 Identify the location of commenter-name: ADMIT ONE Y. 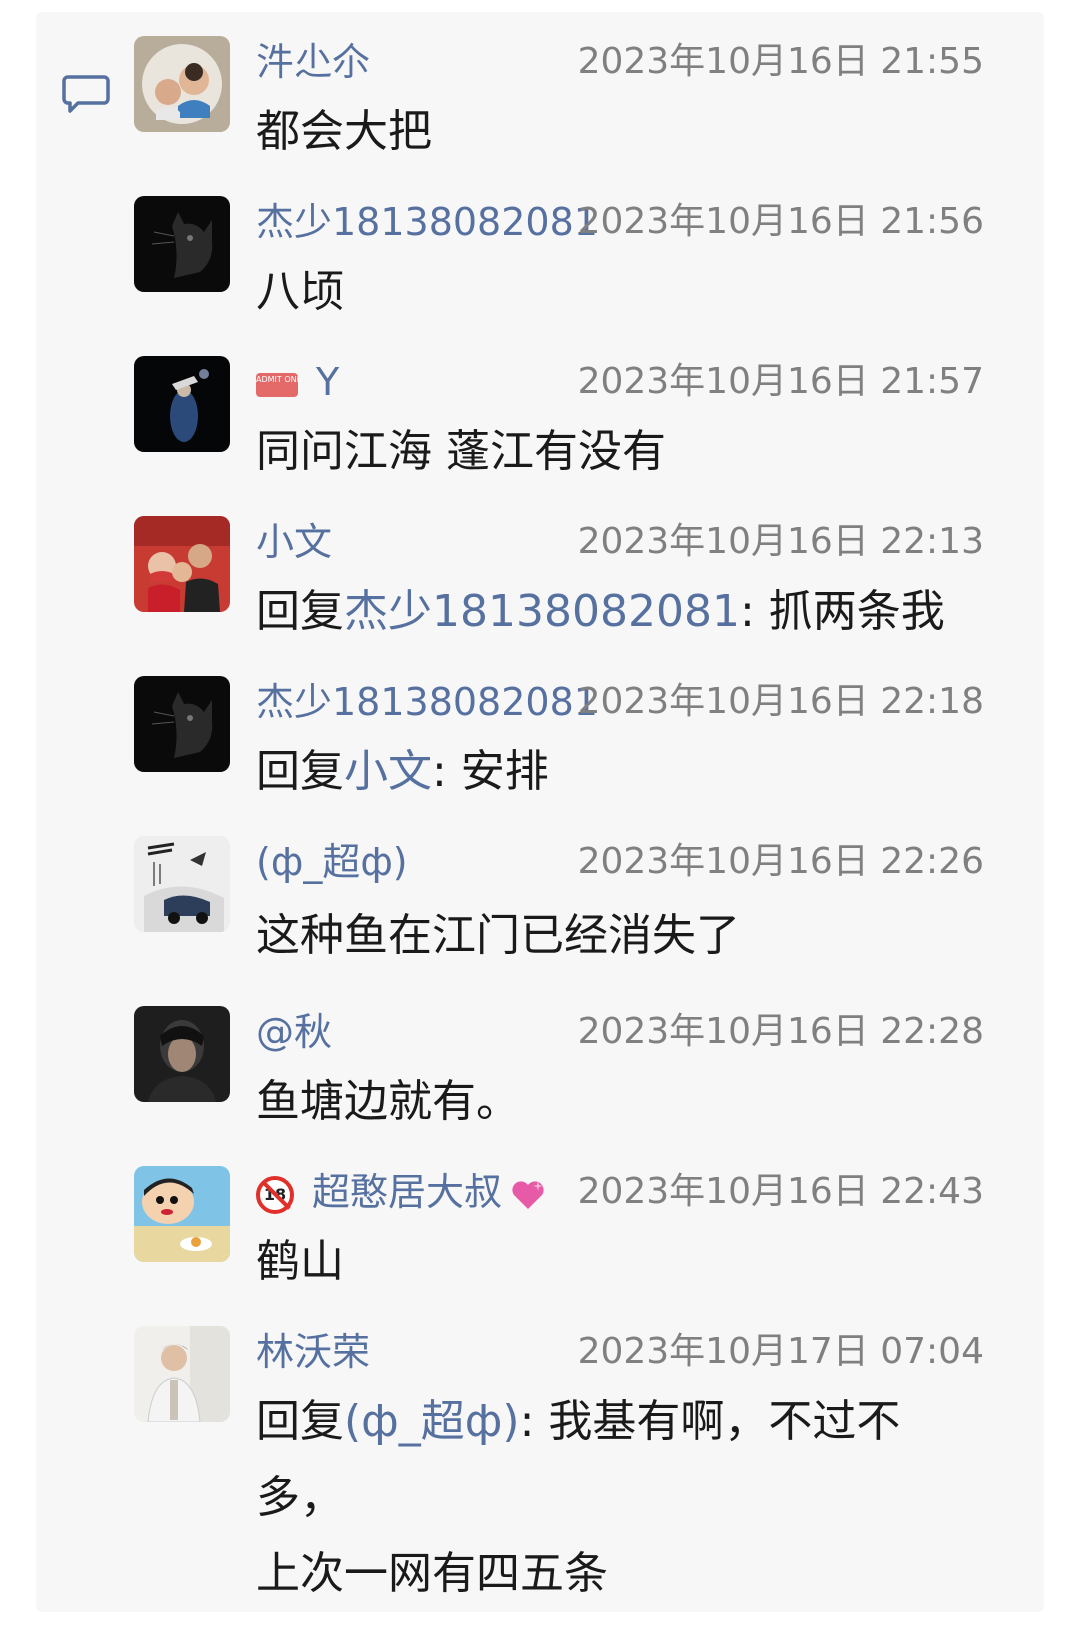
(297, 382).